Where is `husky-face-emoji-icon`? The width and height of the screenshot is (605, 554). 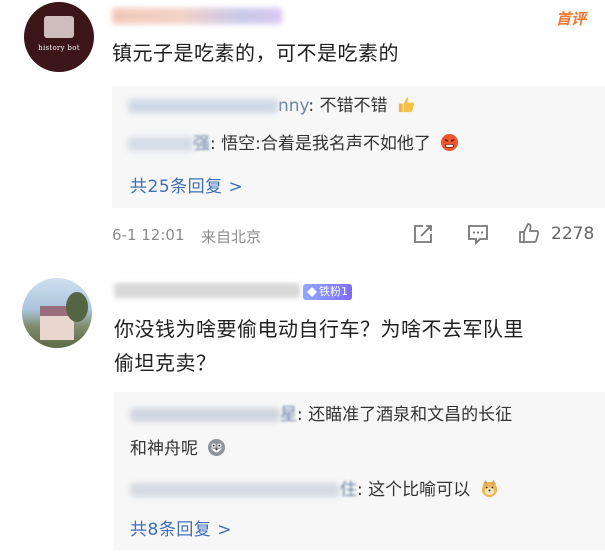
husky-face-emoji-icon is located at coordinates (217, 447).